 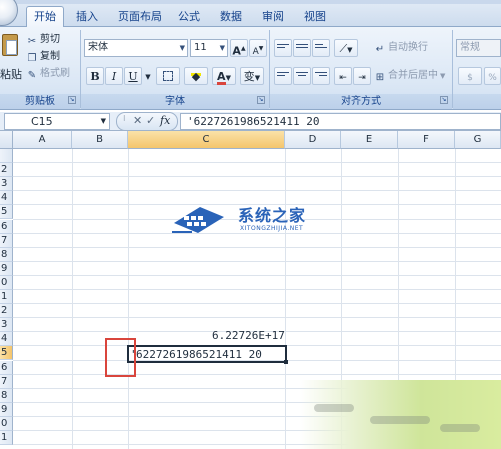 What do you see at coordinates (57, 121) in the screenshot?
I see `name-box: C15 ▼` at bounding box center [57, 121].